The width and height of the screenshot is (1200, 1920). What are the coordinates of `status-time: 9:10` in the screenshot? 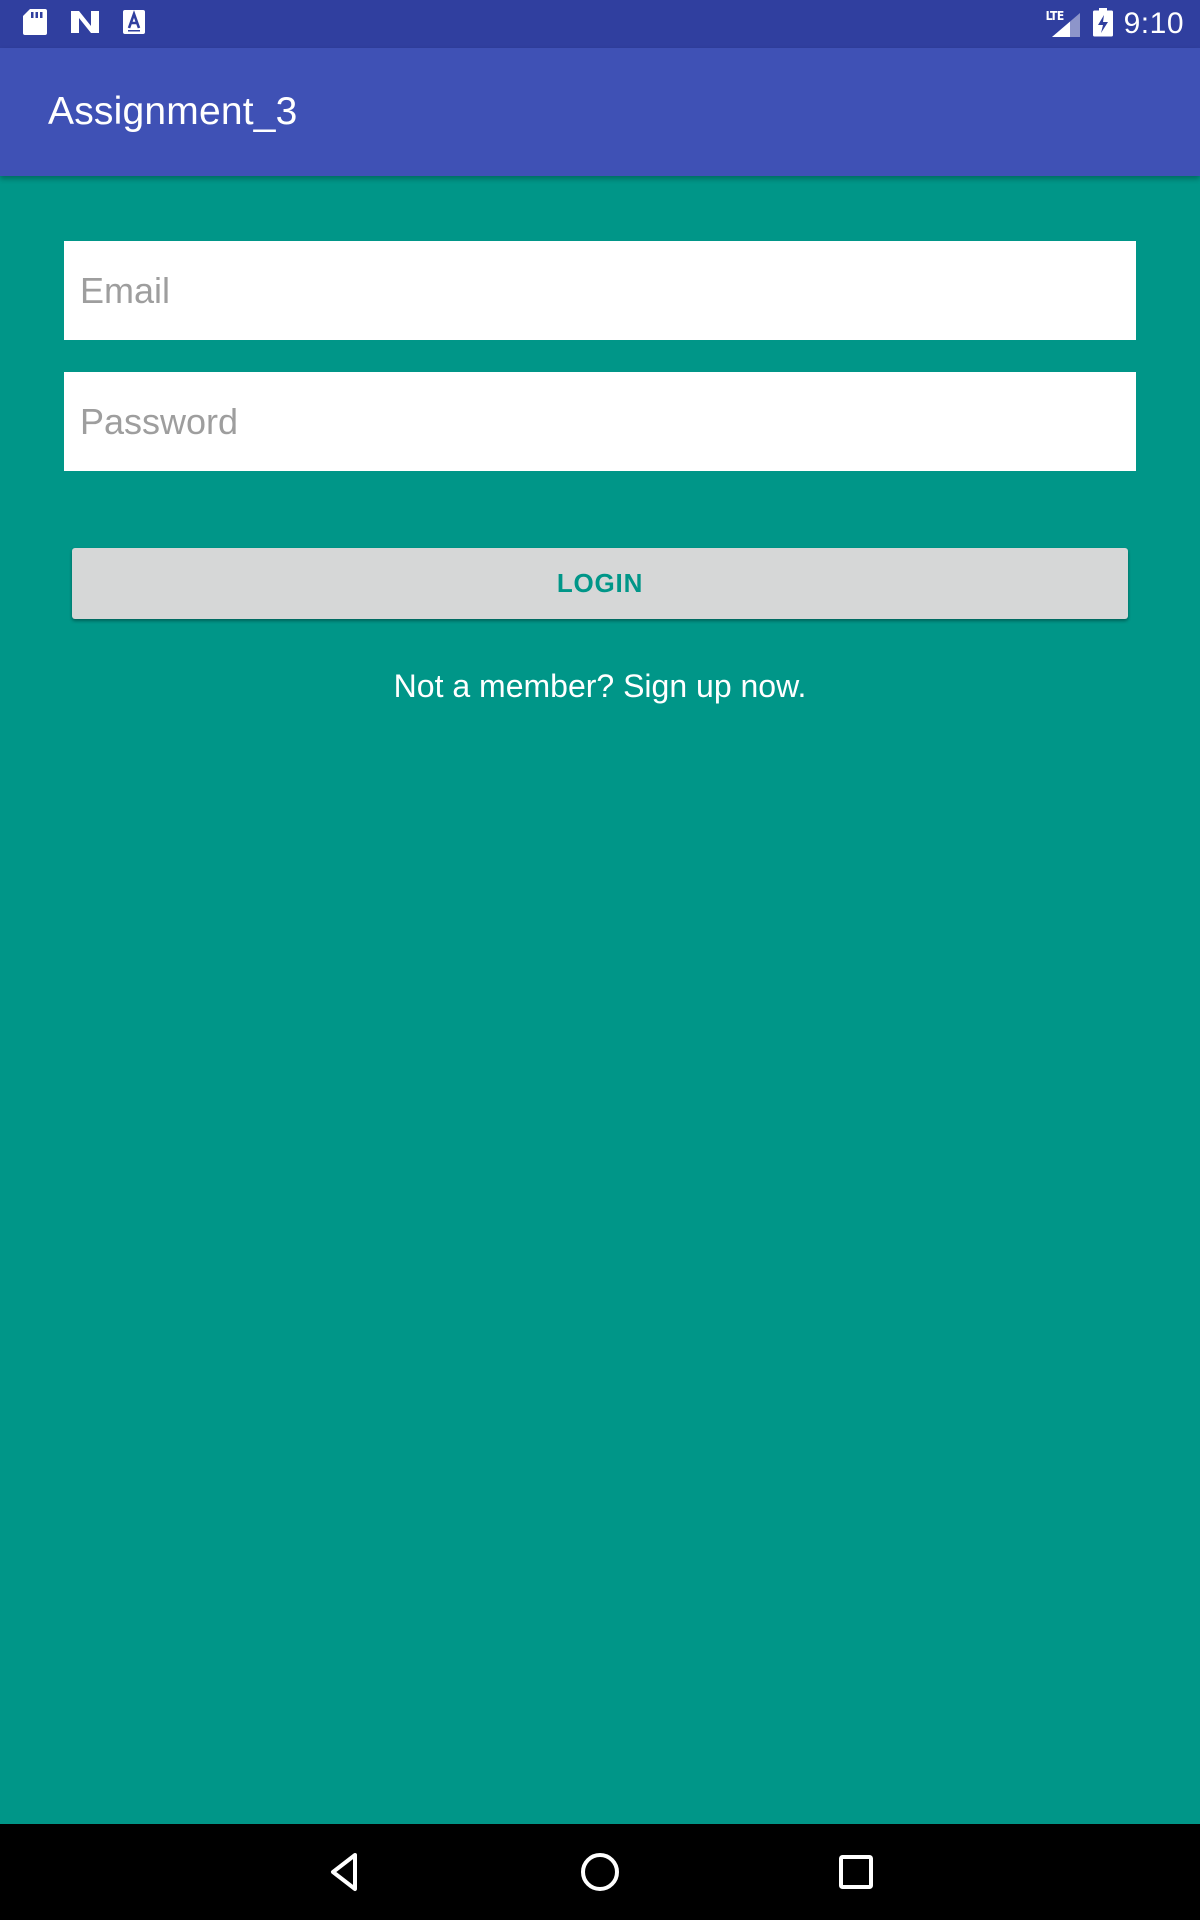 It's located at (1153, 23).